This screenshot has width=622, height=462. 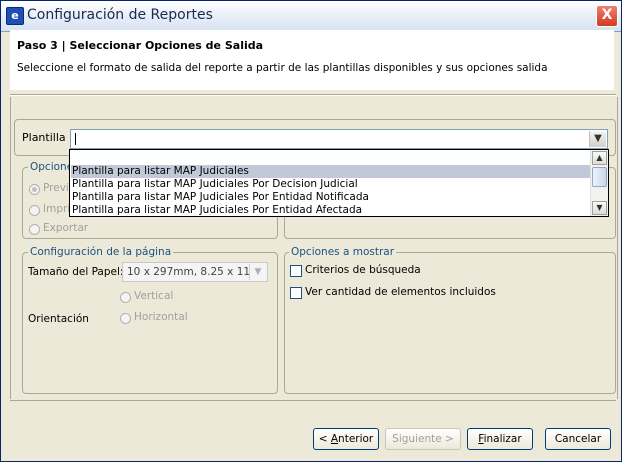 I want to click on back-button-lead: <, so click(x=324, y=439).